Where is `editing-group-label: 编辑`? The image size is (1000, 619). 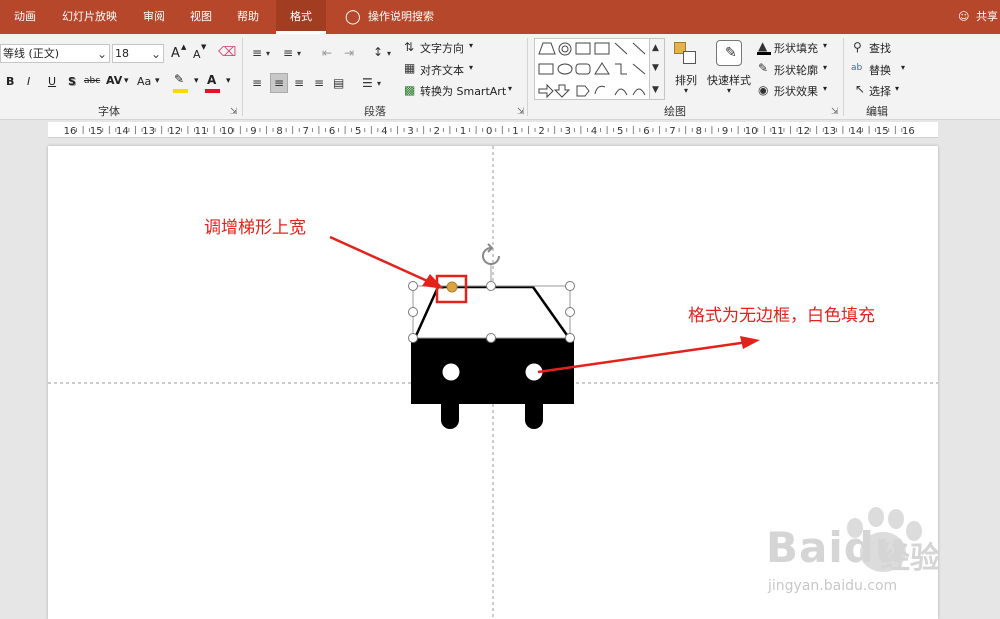
editing-group-label: 编辑 is located at coordinates (877, 111).